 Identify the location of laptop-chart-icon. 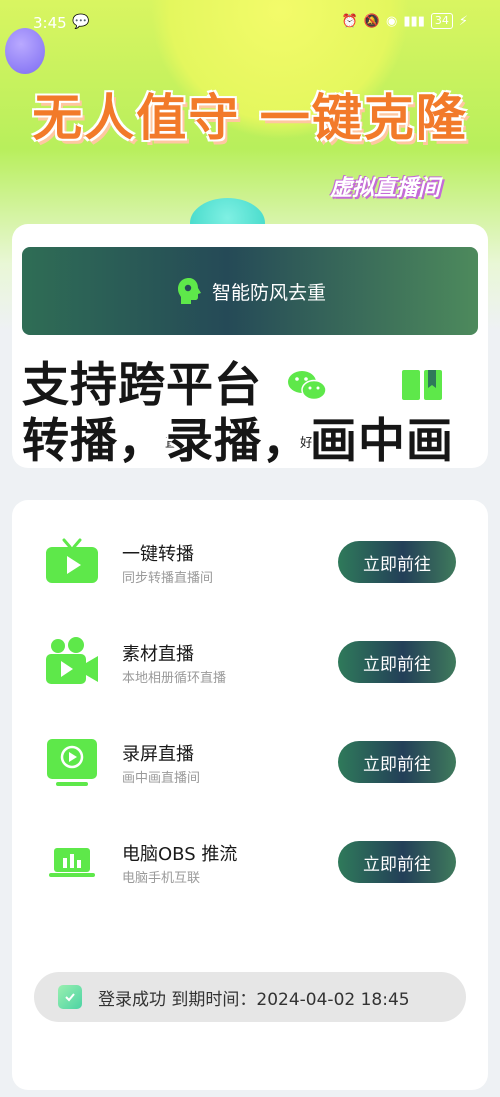
(72, 862).